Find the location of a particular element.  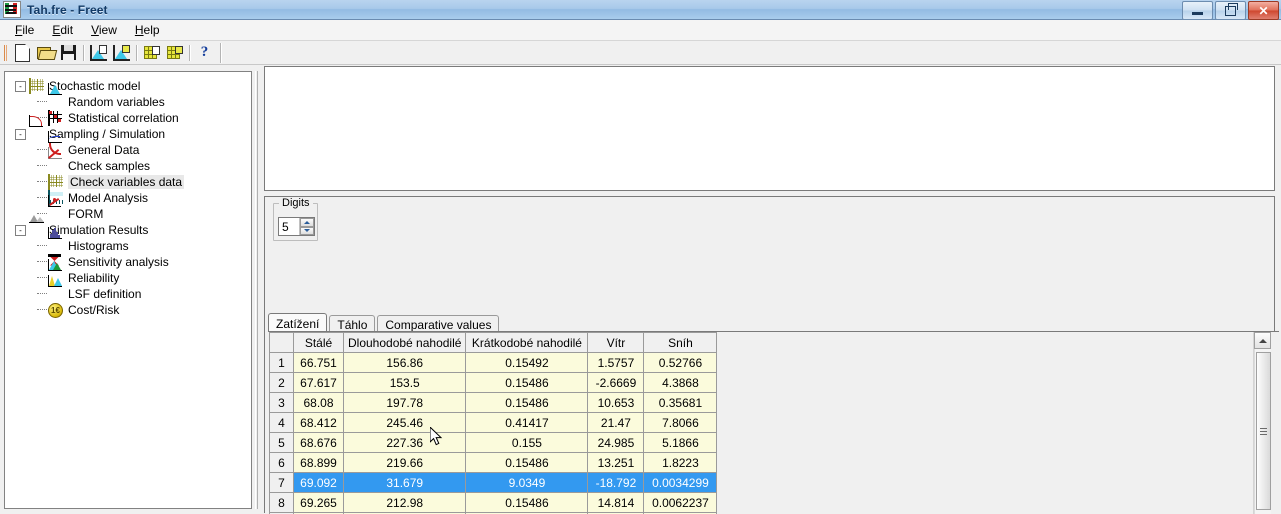

table-cell: 24.985 is located at coordinates (616, 443).